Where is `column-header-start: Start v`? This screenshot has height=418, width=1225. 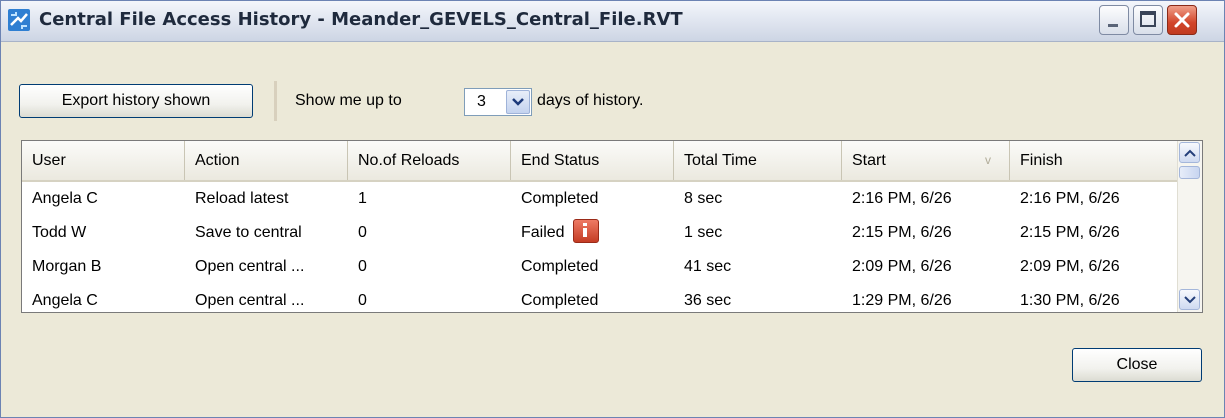
column-header-start: Start v is located at coordinates (926, 160).